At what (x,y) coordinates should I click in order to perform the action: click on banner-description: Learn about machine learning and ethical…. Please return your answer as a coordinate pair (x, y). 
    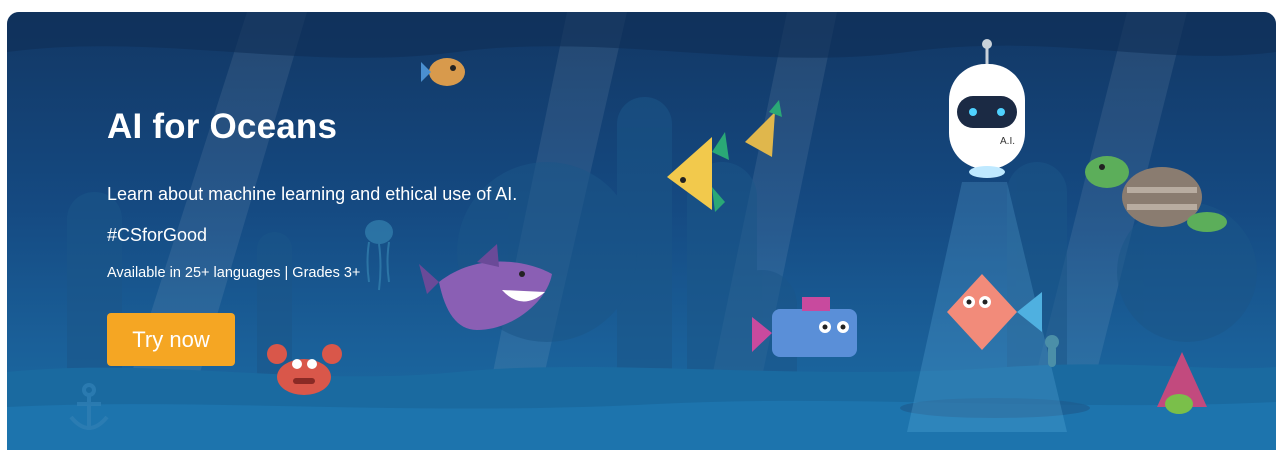
    Looking at the image, I should click on (312, 194).